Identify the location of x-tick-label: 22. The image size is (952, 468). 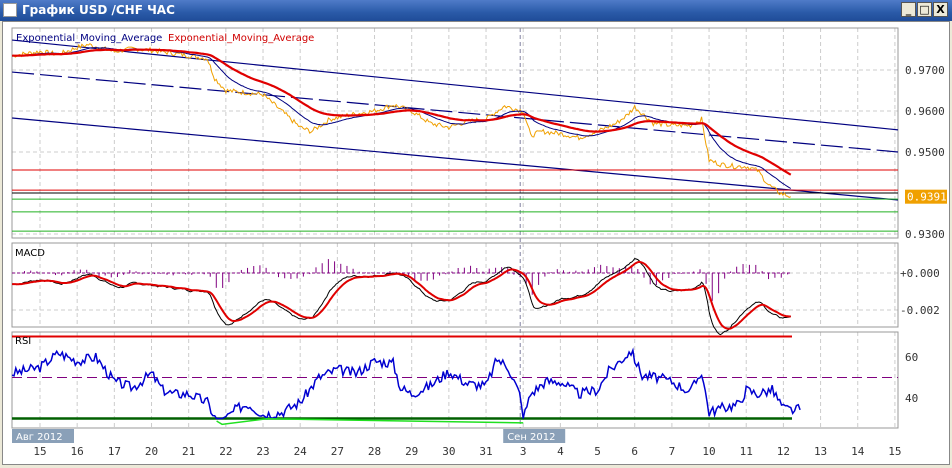
(225, 451).